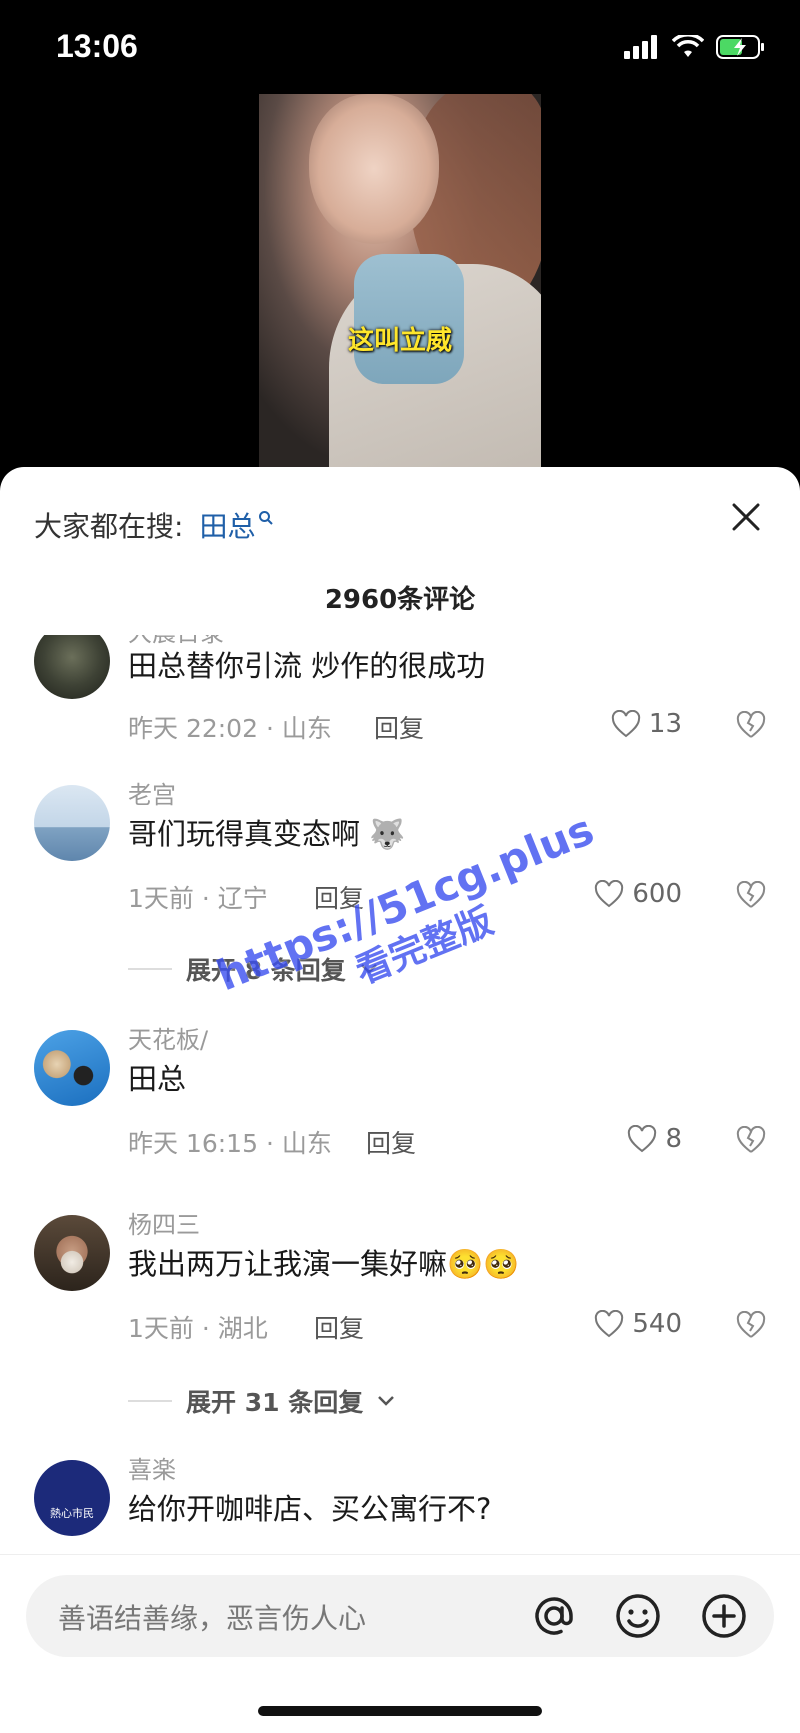 Image resolution: width=800 pixels, height=1733 pixels. Describe the element at coordinates (724, 1616) in the screenshot. I see `plus-icon` at that location.